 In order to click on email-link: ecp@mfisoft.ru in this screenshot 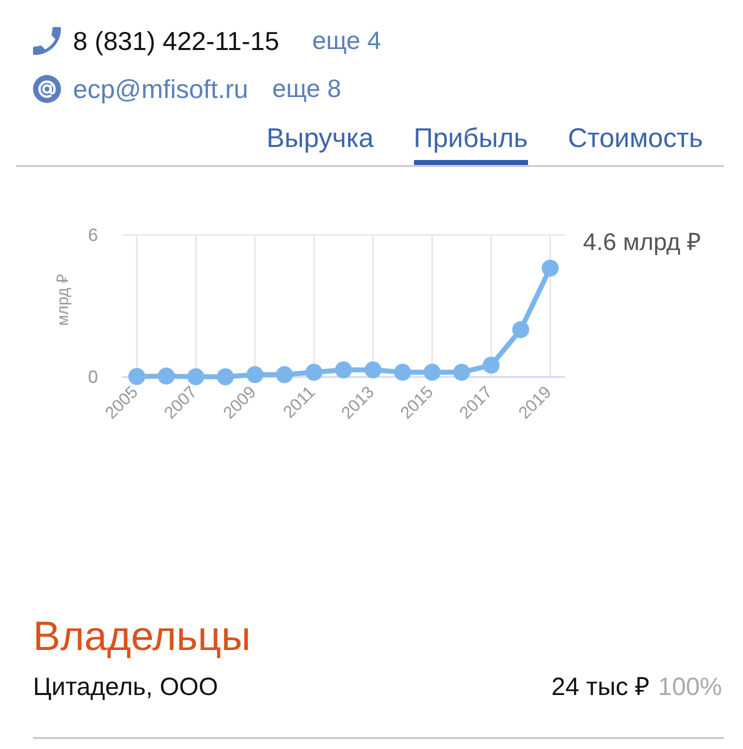, I will do `click(160, 89)`.